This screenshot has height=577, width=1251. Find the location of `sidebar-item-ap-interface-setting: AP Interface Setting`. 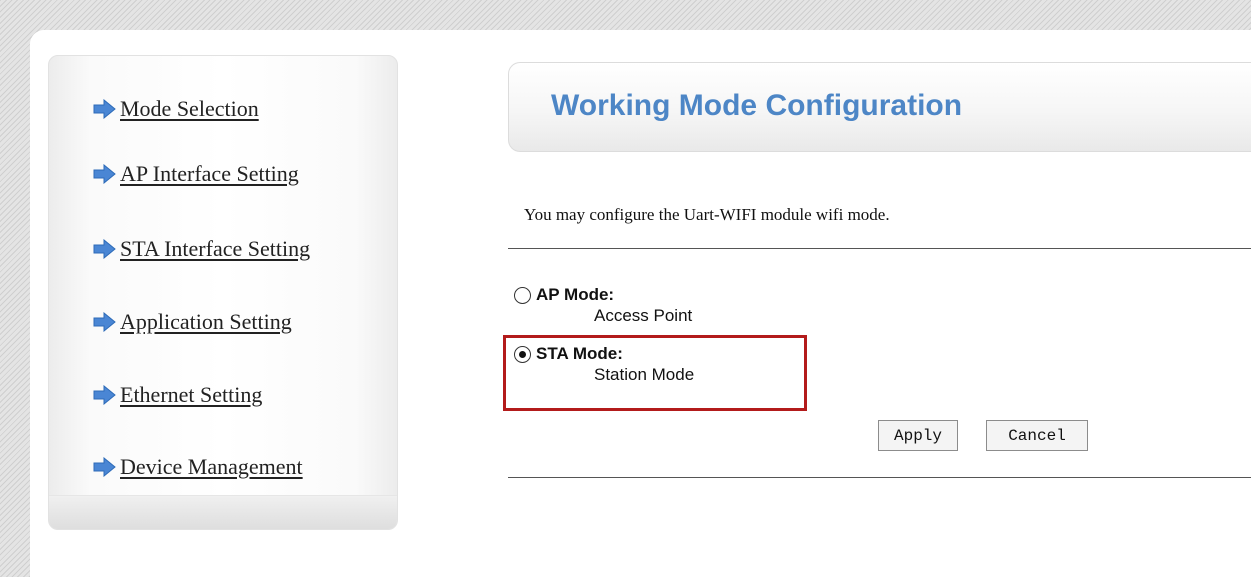

sidebar-item-ap-interface-setting: AP Interface Setting is located at coordinates (196, 174).